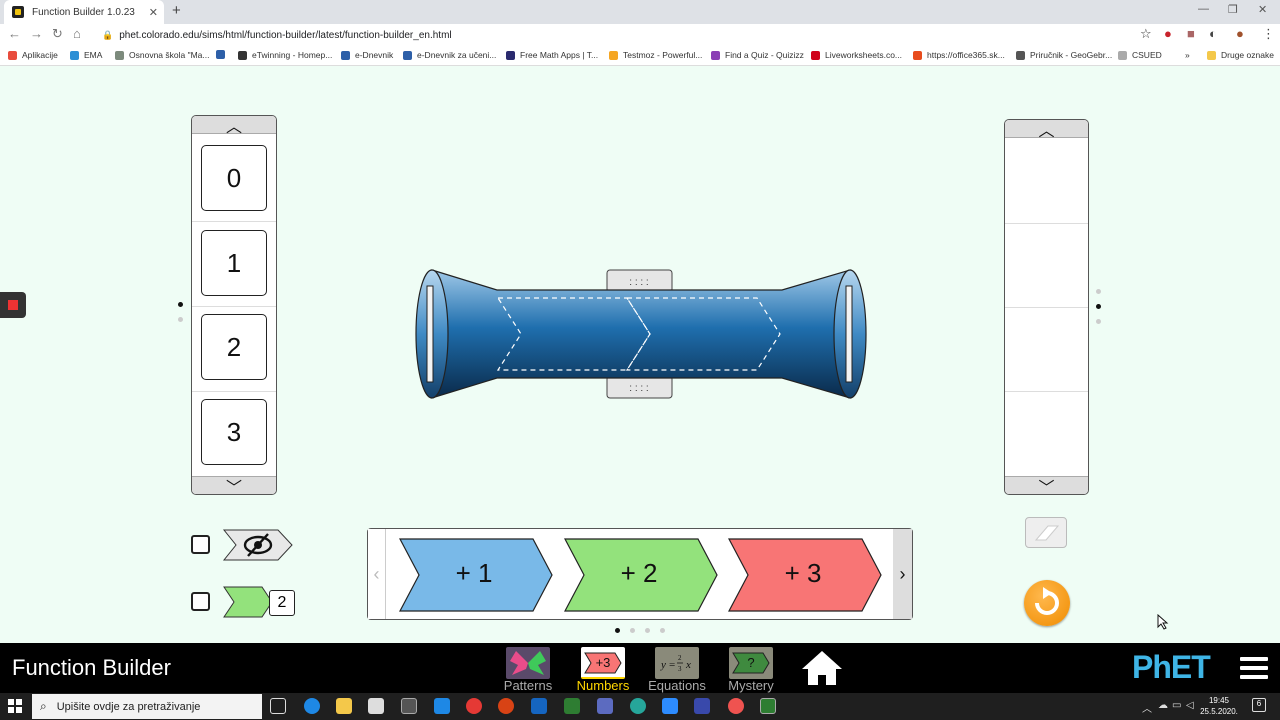 This screenshot has height=720, width=1280. What do you see at coordinates (147, 706) in the screenshot?
I see `taskbar-search-input: ⌕ Upišite ovdje za pretraživanje` at bounding box center [147, 706].